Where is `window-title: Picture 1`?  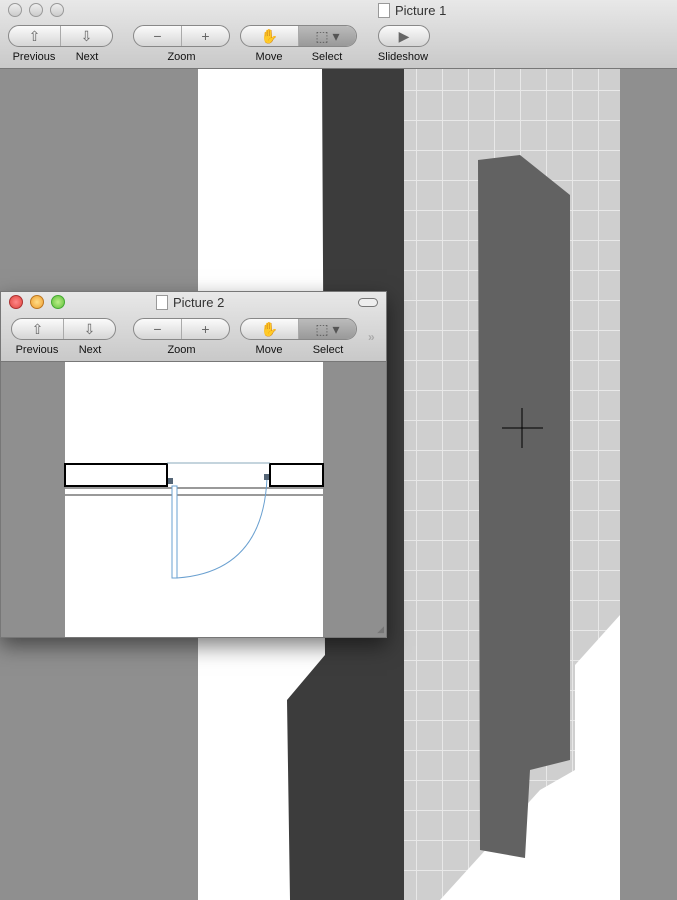
window-title: Picture 1 is located at coordinates (412, 10).